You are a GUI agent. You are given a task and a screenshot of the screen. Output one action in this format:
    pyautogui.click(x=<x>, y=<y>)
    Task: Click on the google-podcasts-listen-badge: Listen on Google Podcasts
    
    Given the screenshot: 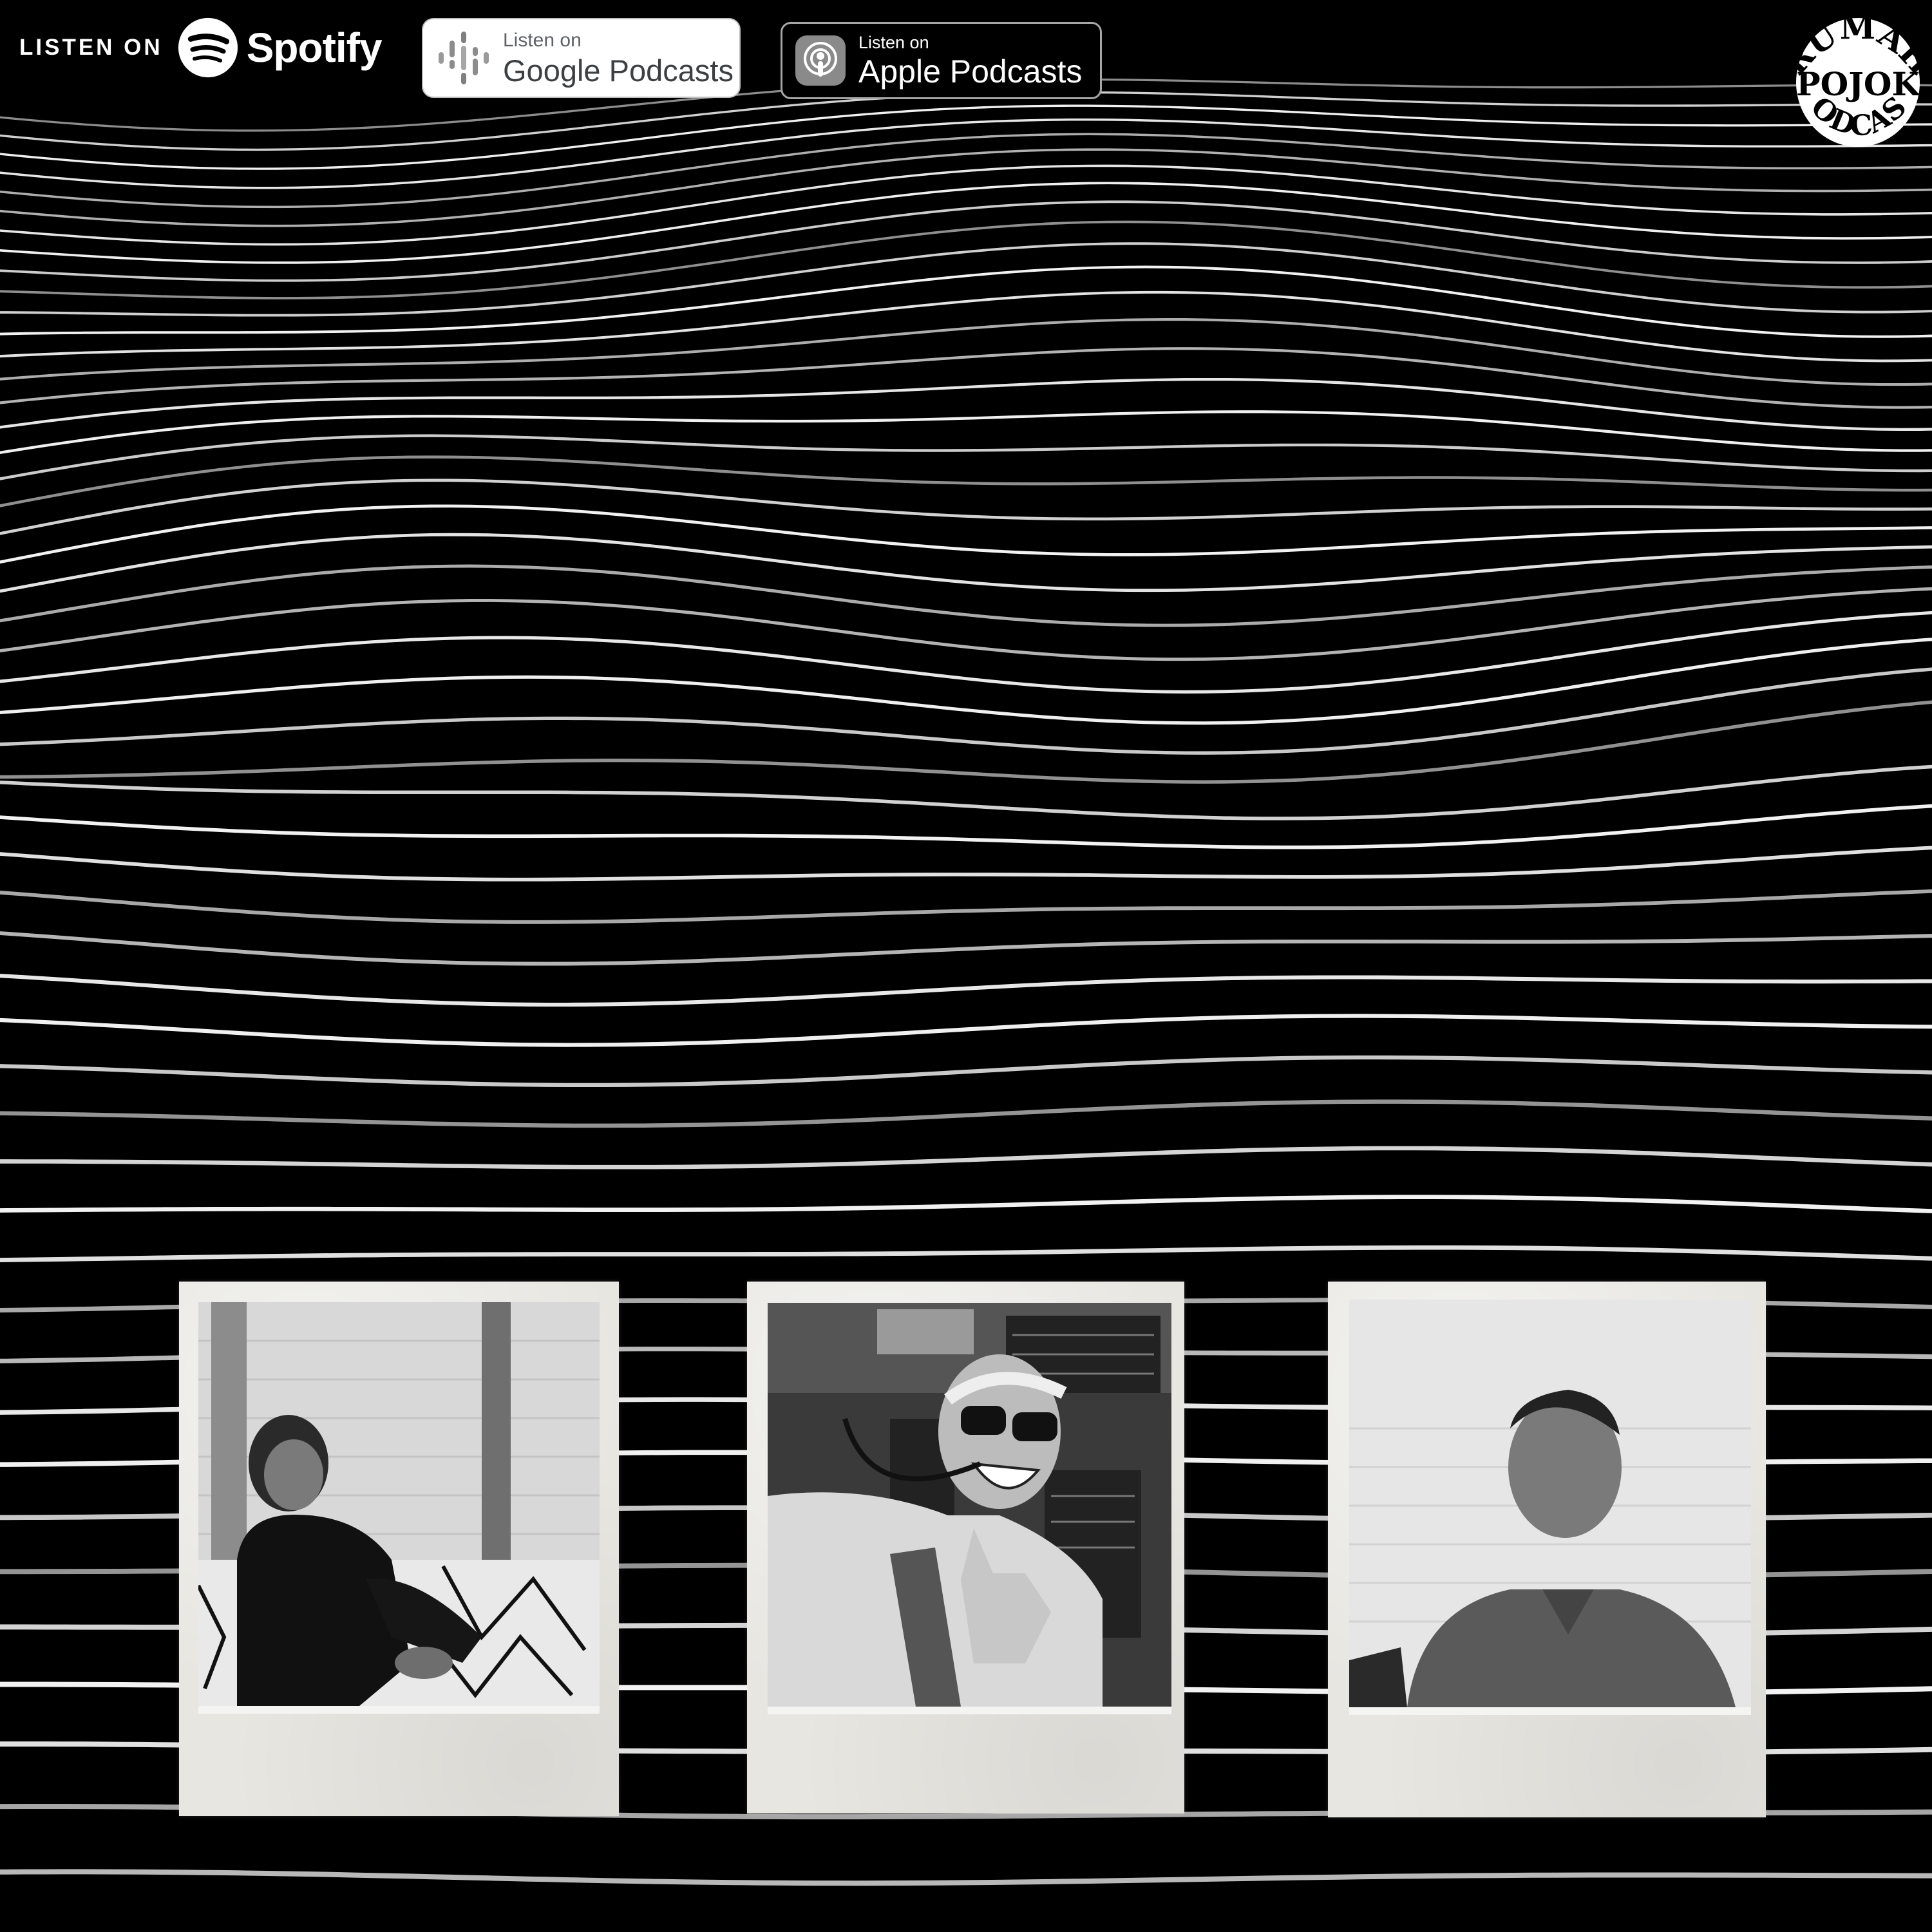 What is the action you would take?
    pyautogui.click(x=581, y=58)
    